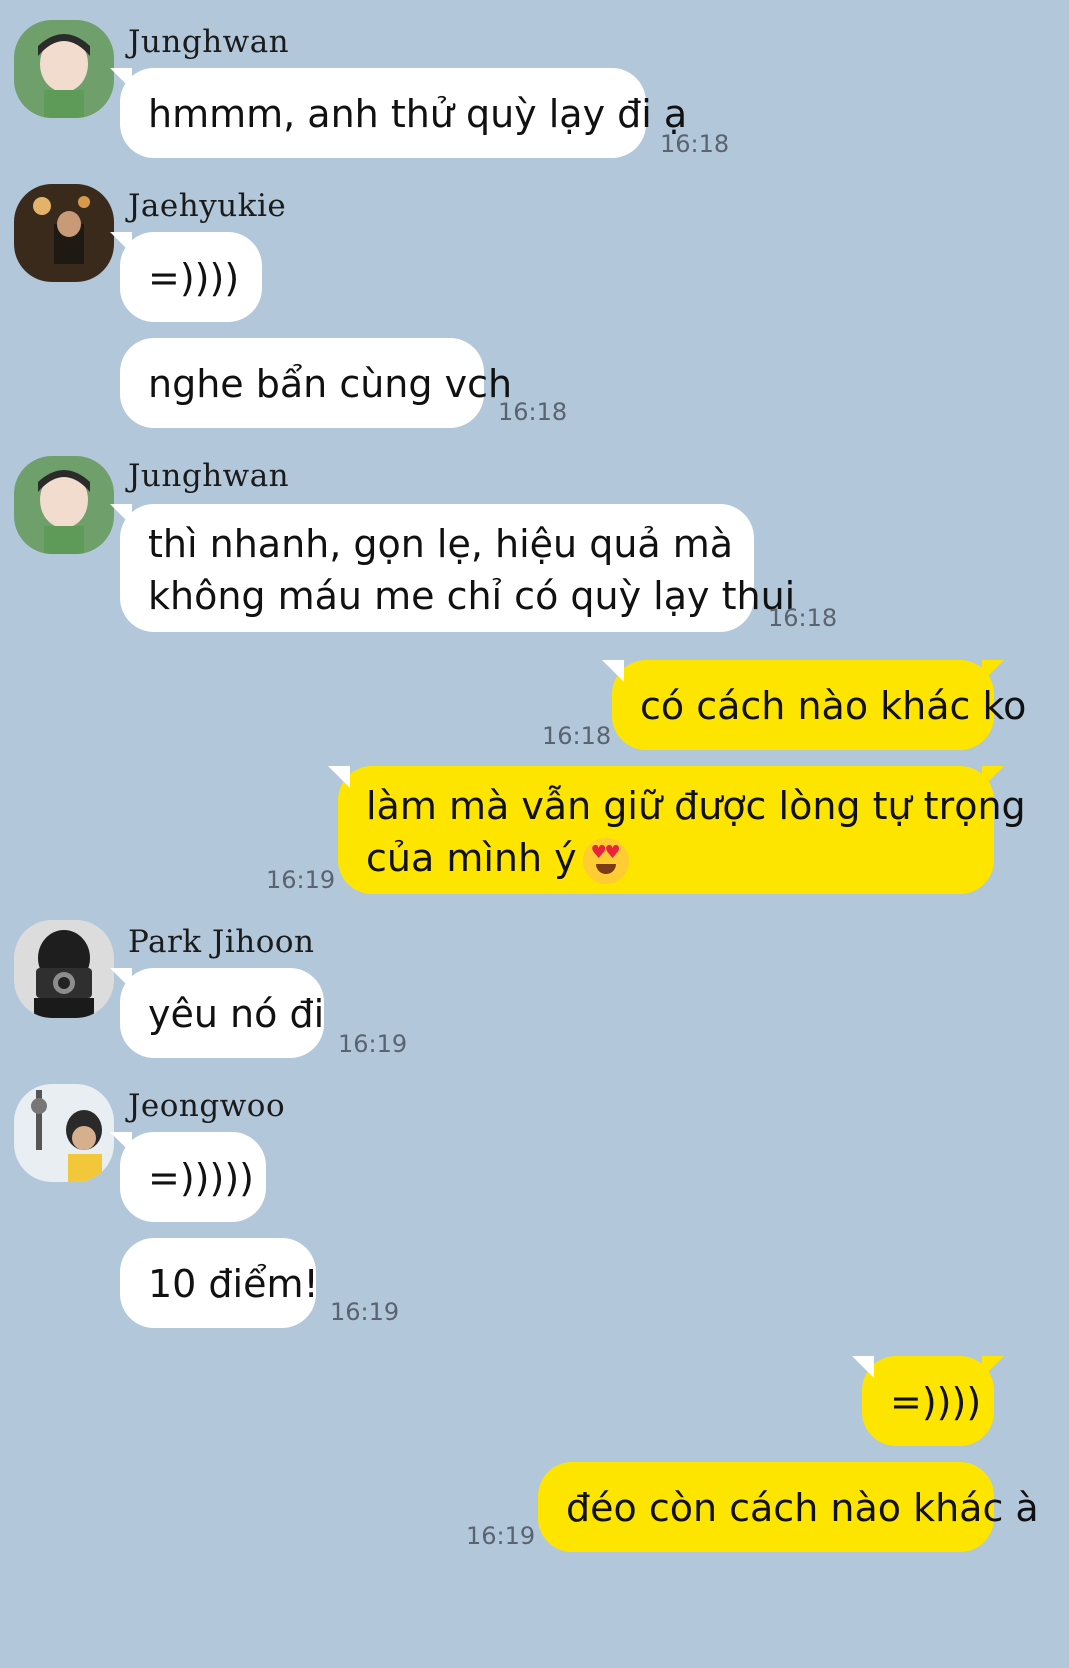 Image resolution: width=1069 pixels, height=1668 pixels. What do you see at coordinates (833, 706) in the screenshot?
I see `message-text: có cách nào khác ko` at bounding box center [833, 706].